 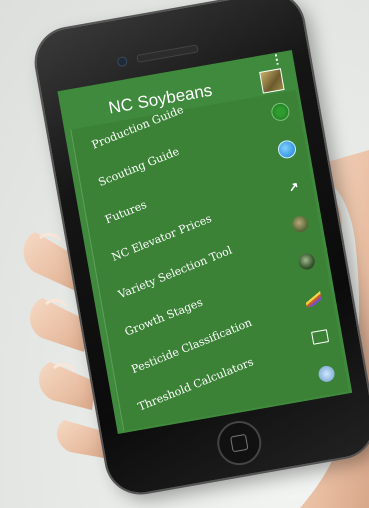 I want to click on elevator-photo-icon, so click(x=300, y=224).